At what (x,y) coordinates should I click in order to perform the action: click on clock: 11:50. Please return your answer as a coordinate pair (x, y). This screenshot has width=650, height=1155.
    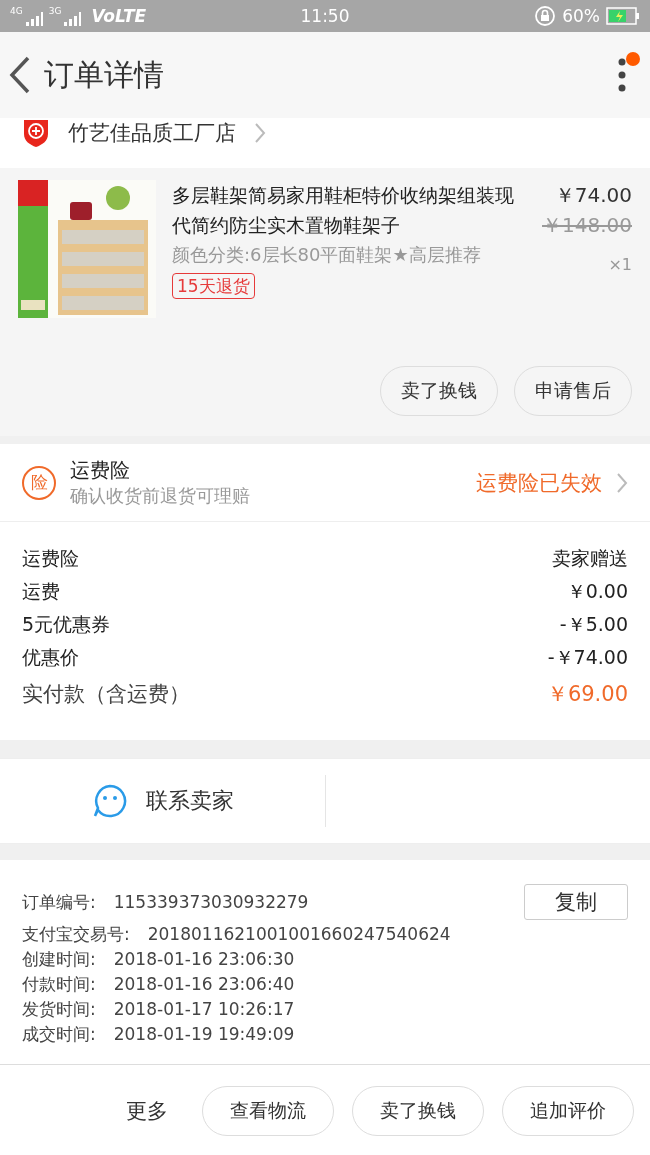
    Looking at the image, I should click on (325, 16).